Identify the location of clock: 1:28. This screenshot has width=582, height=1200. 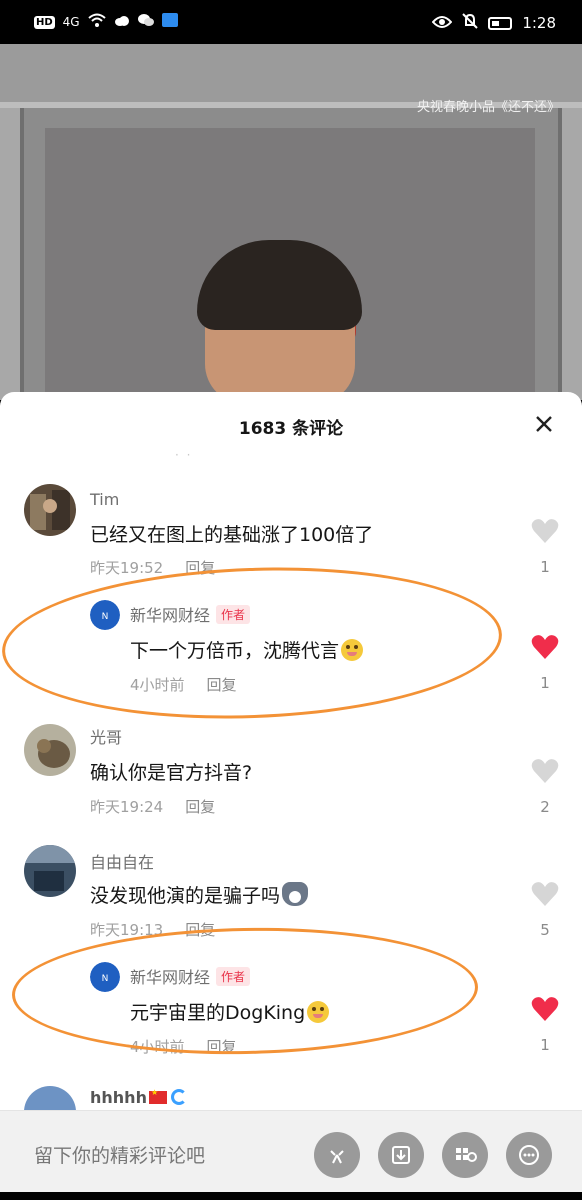
(539, 23).